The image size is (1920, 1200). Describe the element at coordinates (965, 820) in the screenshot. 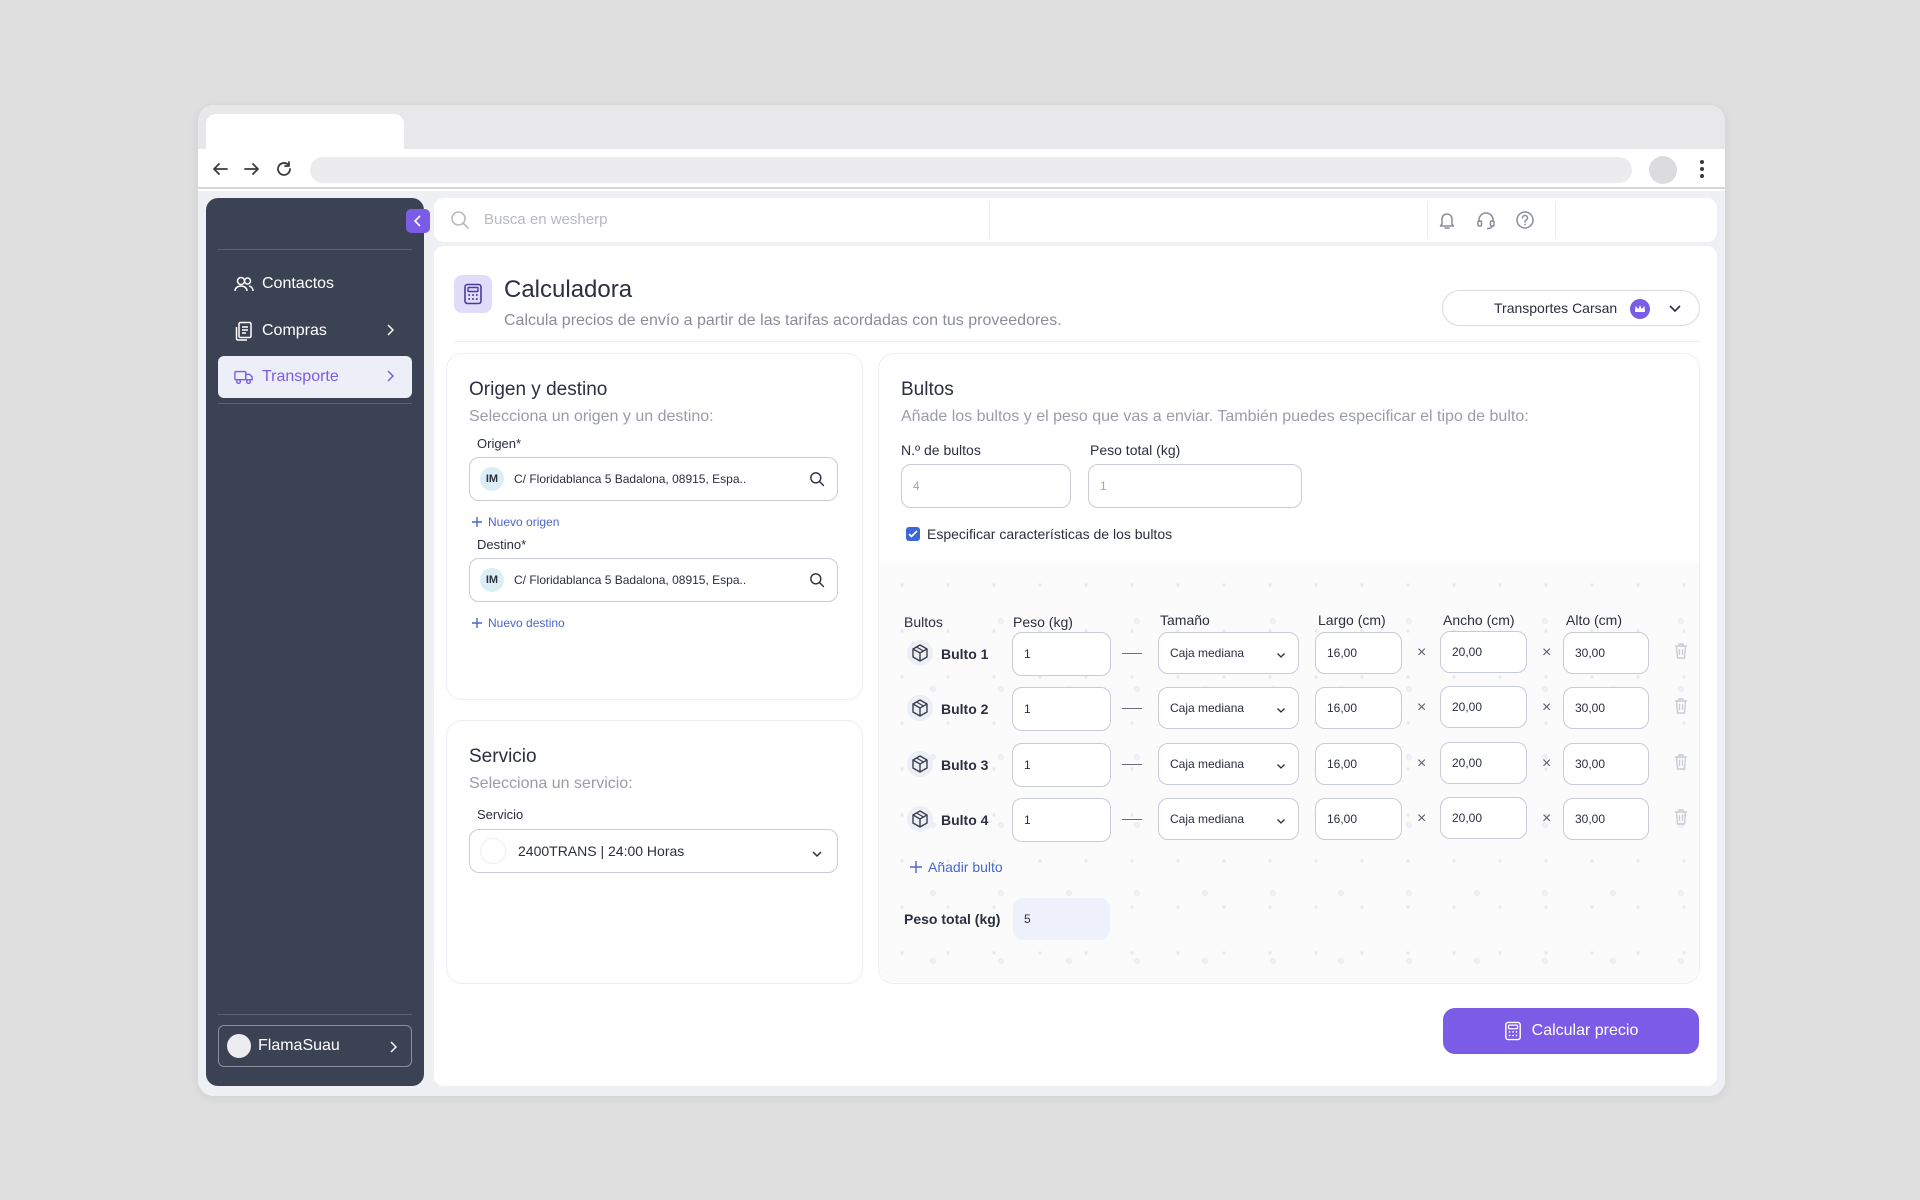

I see `package-name: Bulto 4` at that location.